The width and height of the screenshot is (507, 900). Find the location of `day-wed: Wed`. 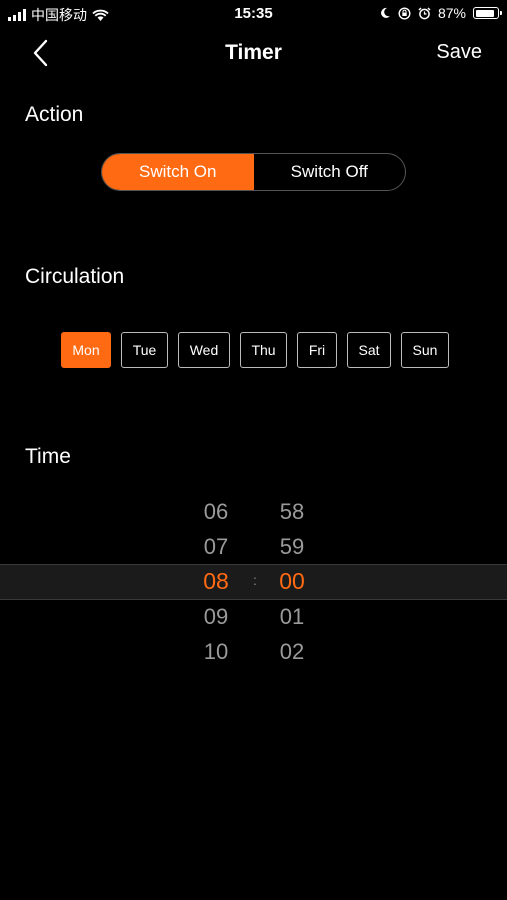

day-wed: Wed is located at coordinates (204, 350).